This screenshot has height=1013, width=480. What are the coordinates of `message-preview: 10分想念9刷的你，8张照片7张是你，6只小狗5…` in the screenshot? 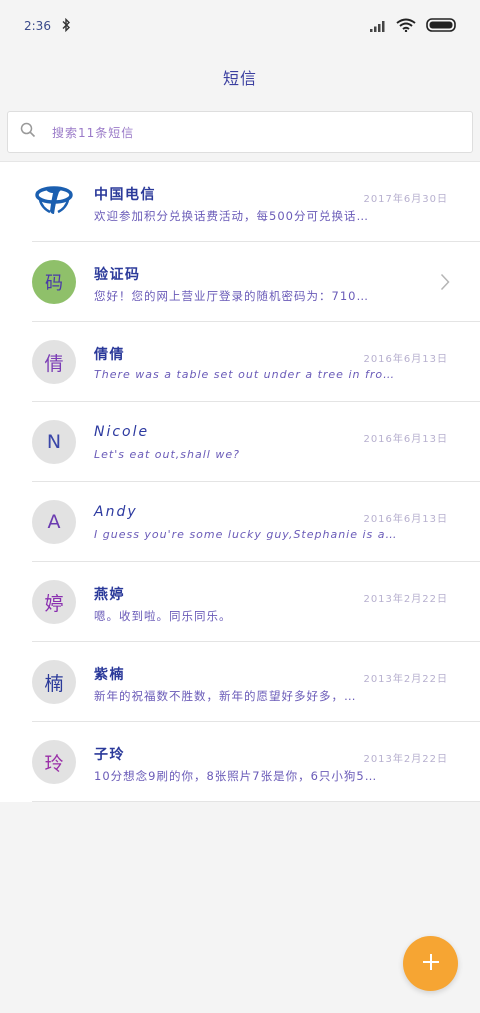 It's located at (236, 776).